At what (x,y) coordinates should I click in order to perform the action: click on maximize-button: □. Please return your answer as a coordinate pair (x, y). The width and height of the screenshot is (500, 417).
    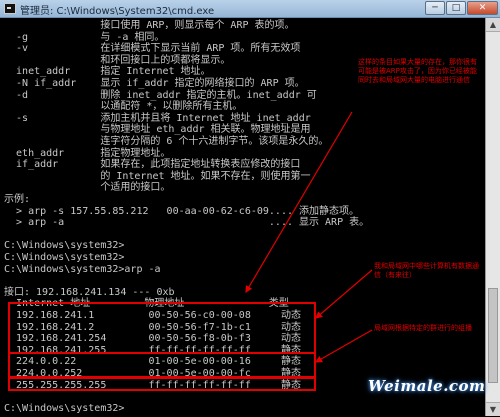
    Looking at the image, I should click on (456, 8).